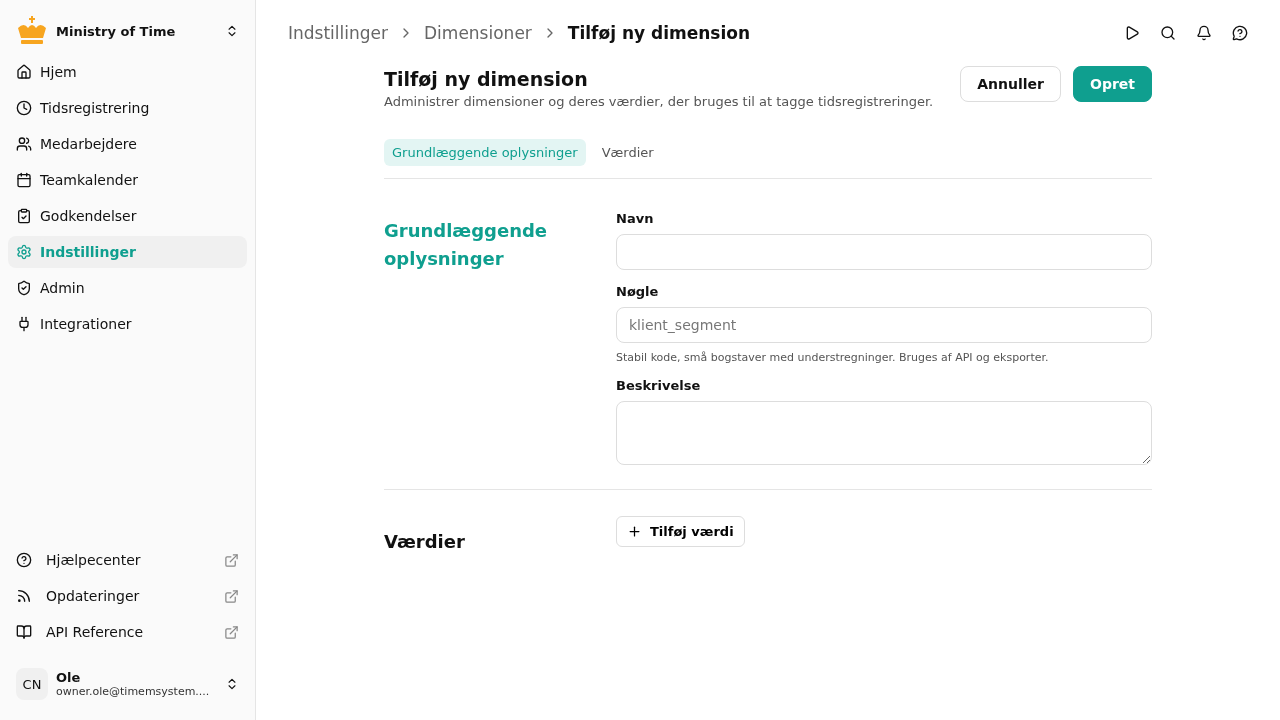 This screenshot has width=1280, height=720. What do you see at coordinates (69, 677) in the screenshot?
I see `user-name: Ole` at bounding box center [69, 677].